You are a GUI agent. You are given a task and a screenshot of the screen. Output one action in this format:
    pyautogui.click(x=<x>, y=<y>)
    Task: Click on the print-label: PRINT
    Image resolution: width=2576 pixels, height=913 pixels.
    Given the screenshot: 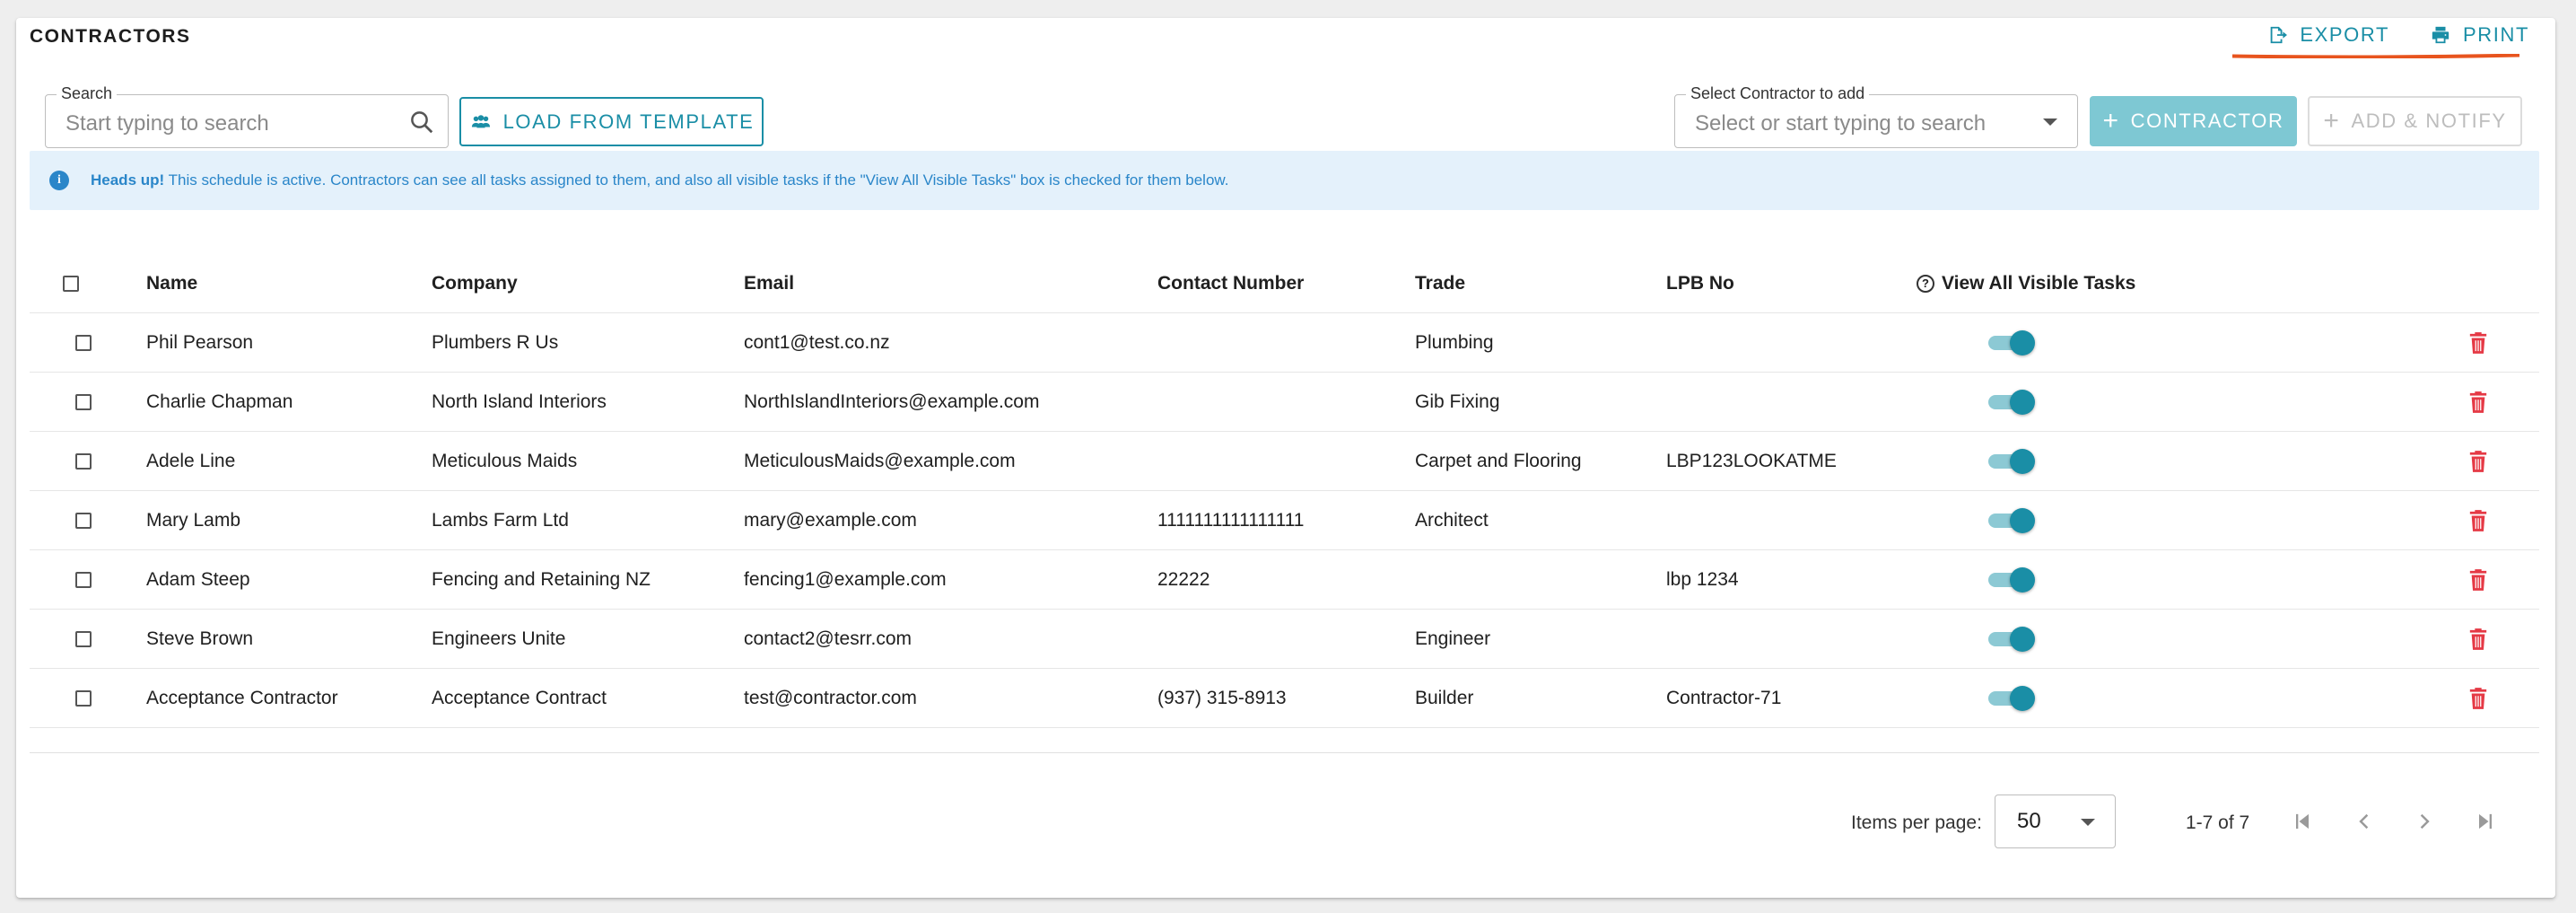 What is the action you would take?
    pyautogui.click(x=2496, y=34)
    